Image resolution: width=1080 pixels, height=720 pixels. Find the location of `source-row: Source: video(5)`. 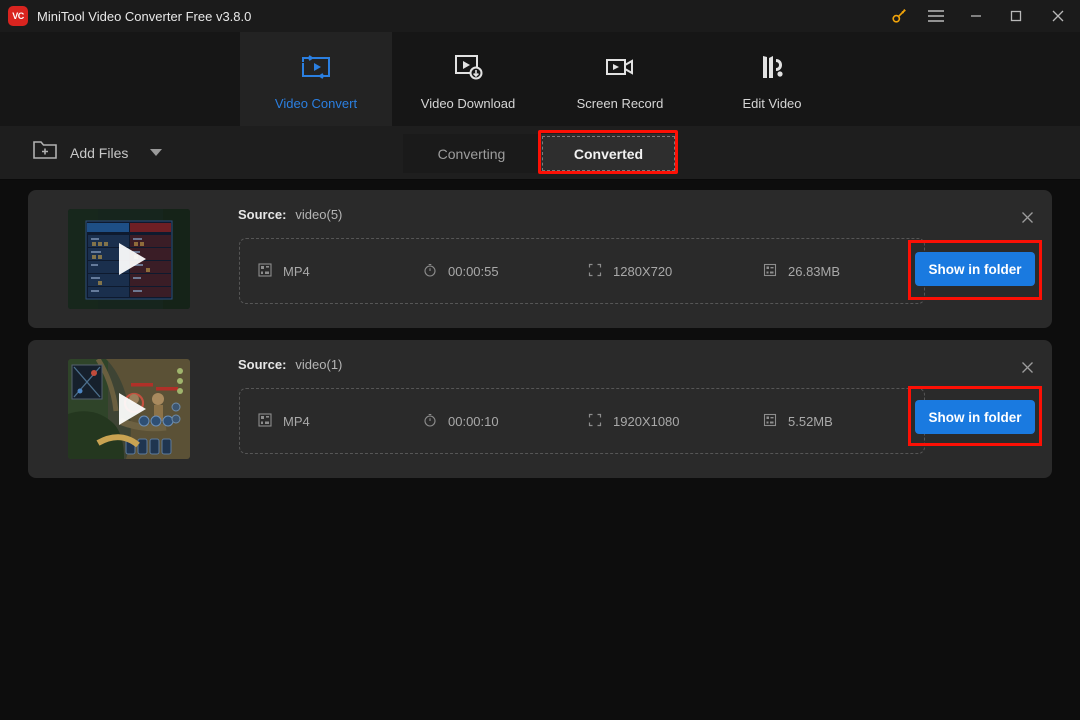

source-row: Source: video(5) is located at coordinates (290, 214).